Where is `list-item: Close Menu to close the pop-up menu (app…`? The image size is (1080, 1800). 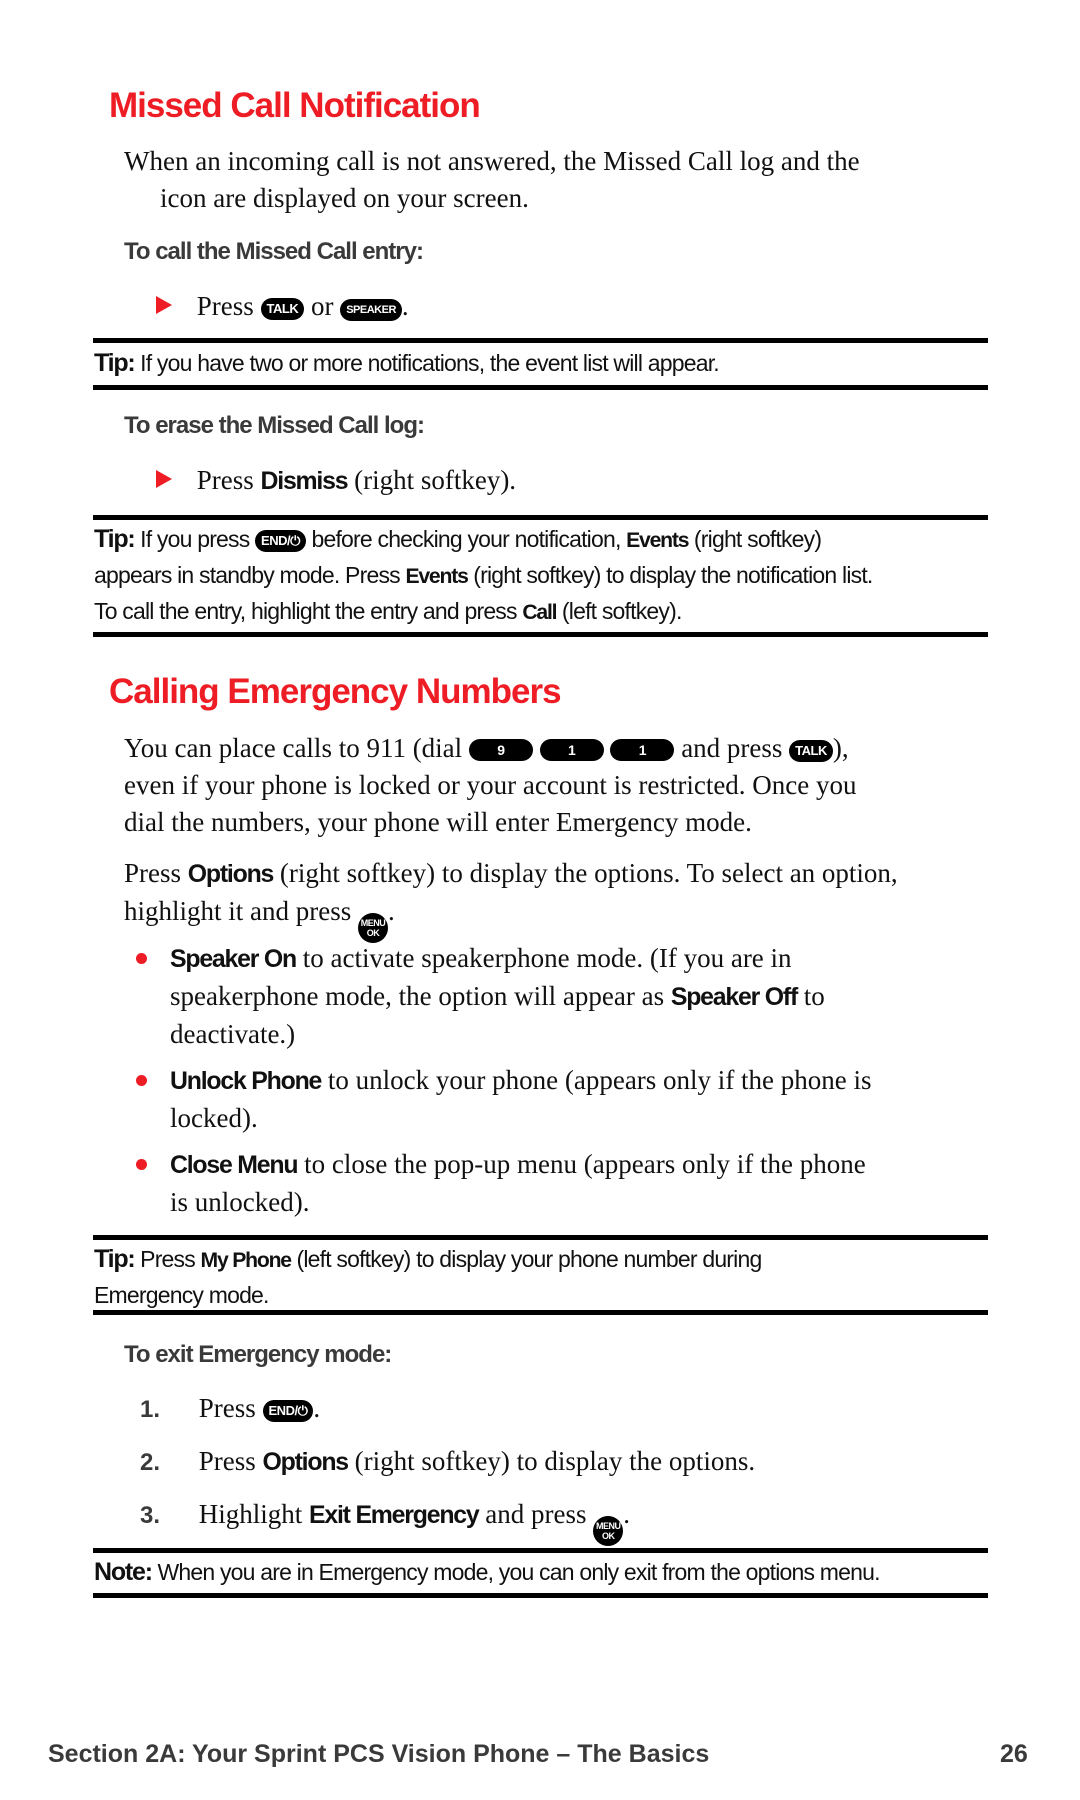
list-item: Close Menu to close the pop-up menu (app… is located at coordinates (504, 1183).